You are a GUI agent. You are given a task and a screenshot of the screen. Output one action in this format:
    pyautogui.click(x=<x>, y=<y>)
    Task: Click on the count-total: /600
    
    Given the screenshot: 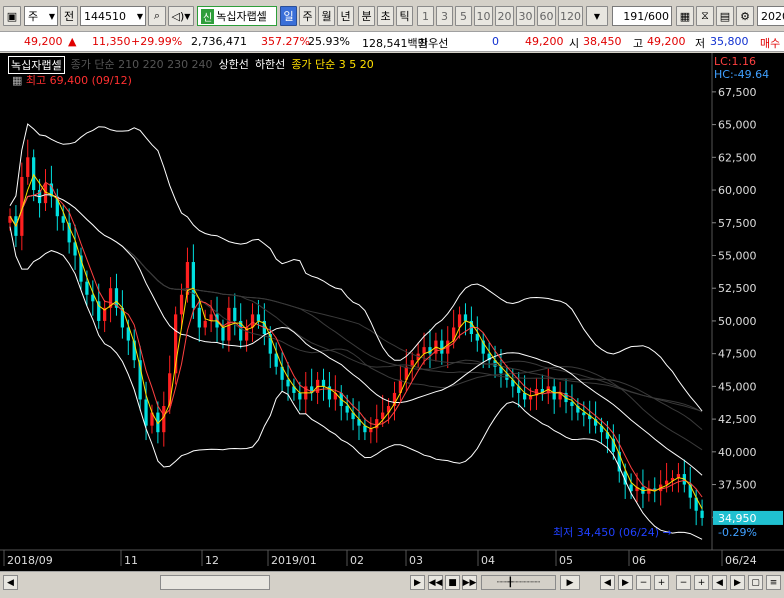 What is the action you would take?
    pyautogui.click(x=656, y=16)
    